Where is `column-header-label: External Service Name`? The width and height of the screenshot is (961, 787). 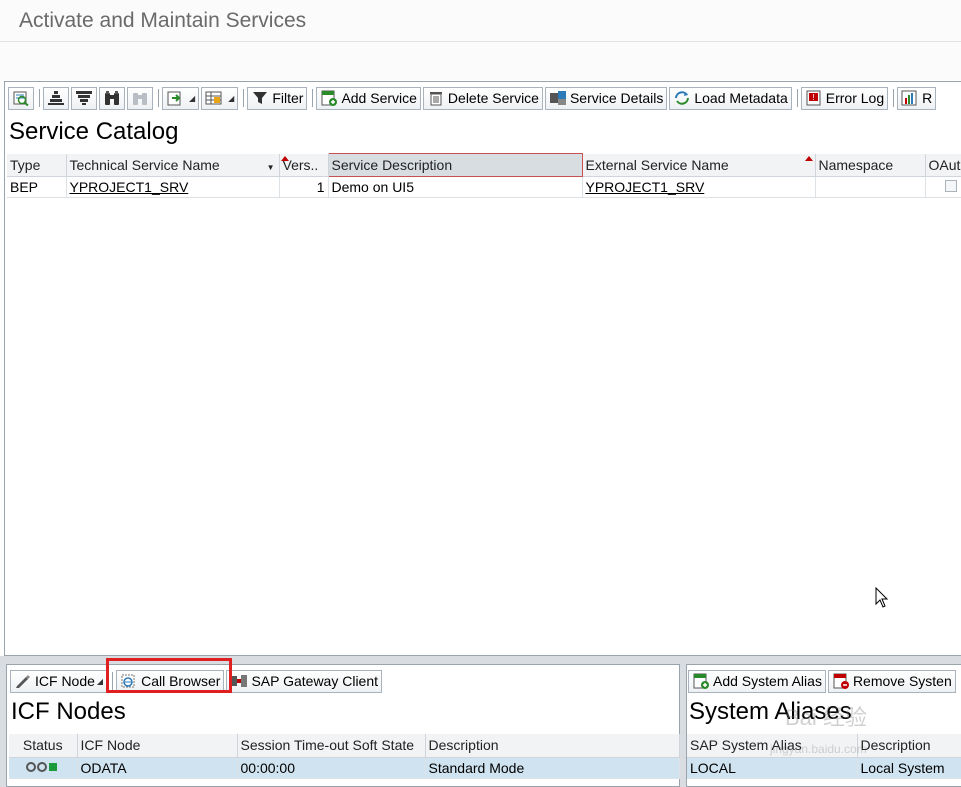 column-header-label: External Service Name is located at coordinates (657, 164).